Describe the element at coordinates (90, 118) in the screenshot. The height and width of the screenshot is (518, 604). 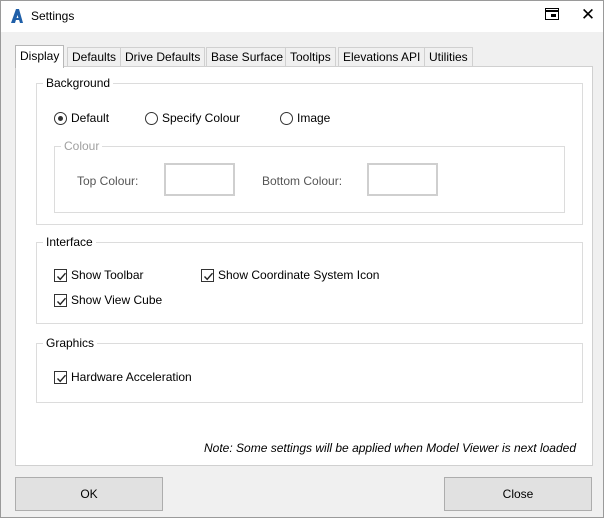
I see `radio-default-label: Default` at that location.